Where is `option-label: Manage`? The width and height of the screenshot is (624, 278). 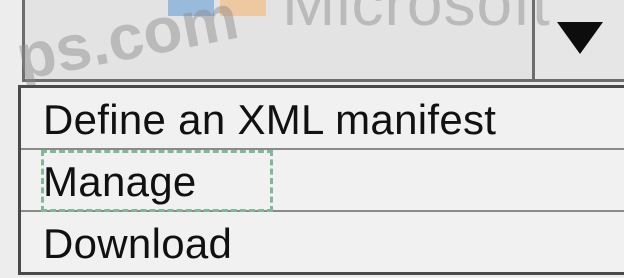
option-label: Manage is located at coordinates (120, 181).